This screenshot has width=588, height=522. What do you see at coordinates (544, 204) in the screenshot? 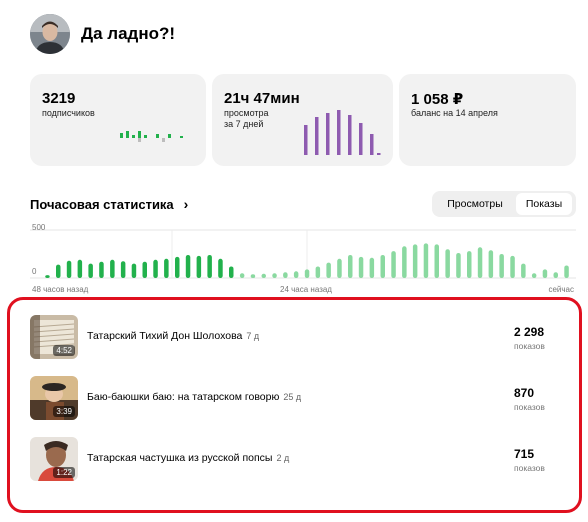
I see `tab-impressions: Показы` at bounding box center [544, 204].